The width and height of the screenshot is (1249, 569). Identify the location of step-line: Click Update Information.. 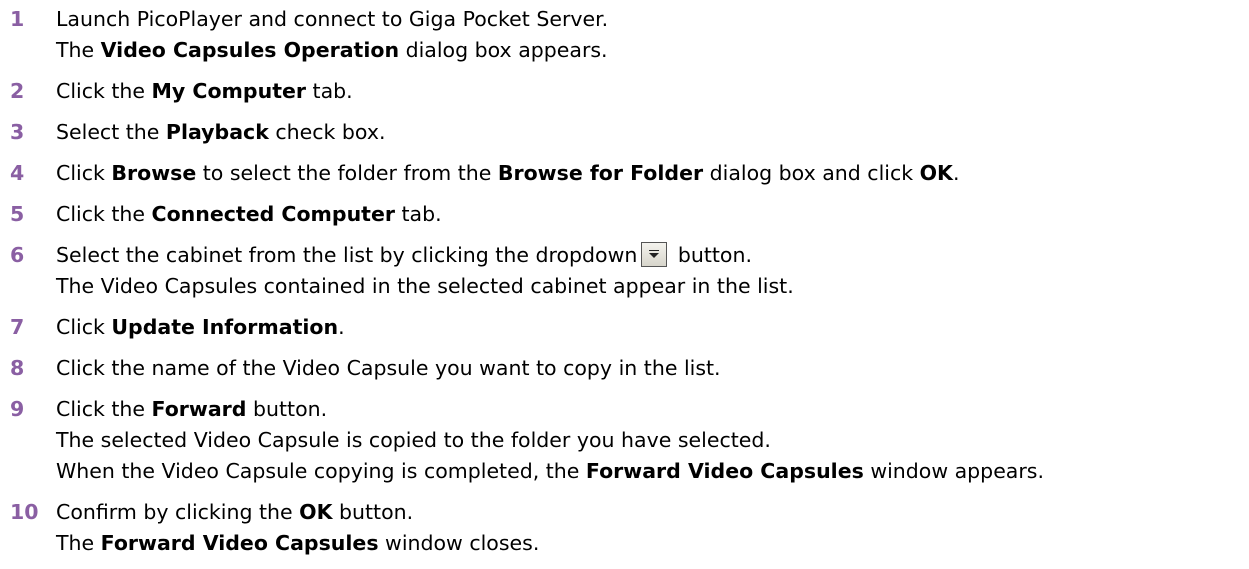
(650, 327).